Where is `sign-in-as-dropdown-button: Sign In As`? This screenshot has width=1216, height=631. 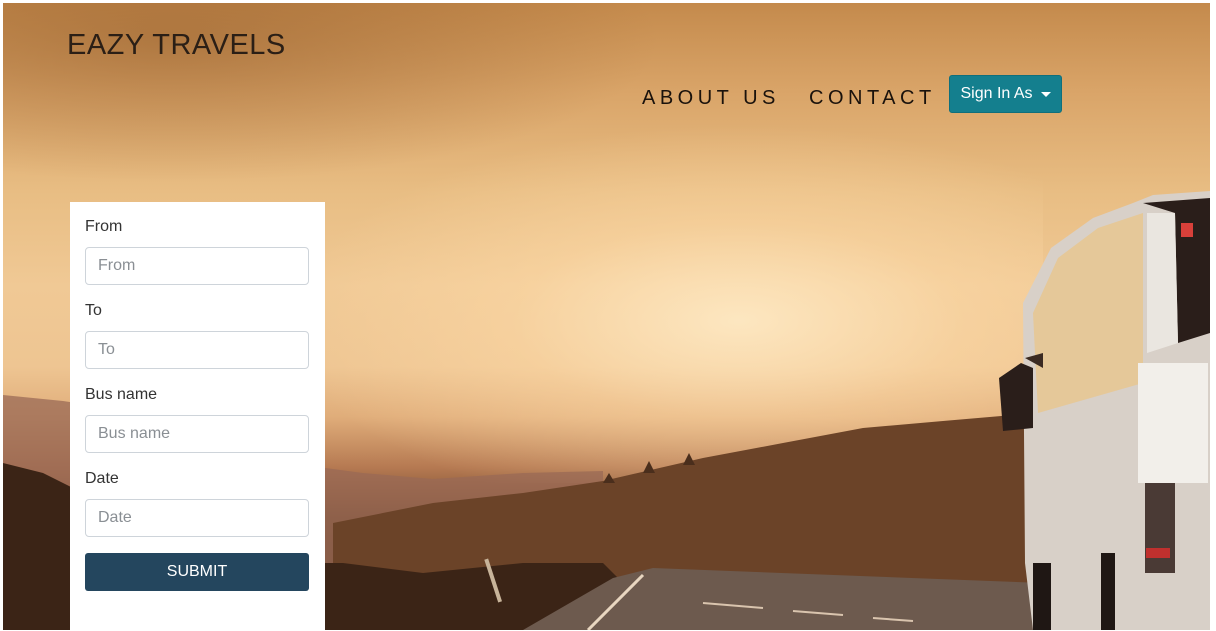 sign-in-as-dropdown-button: Sign In As is located at coordinates (1005, 94).